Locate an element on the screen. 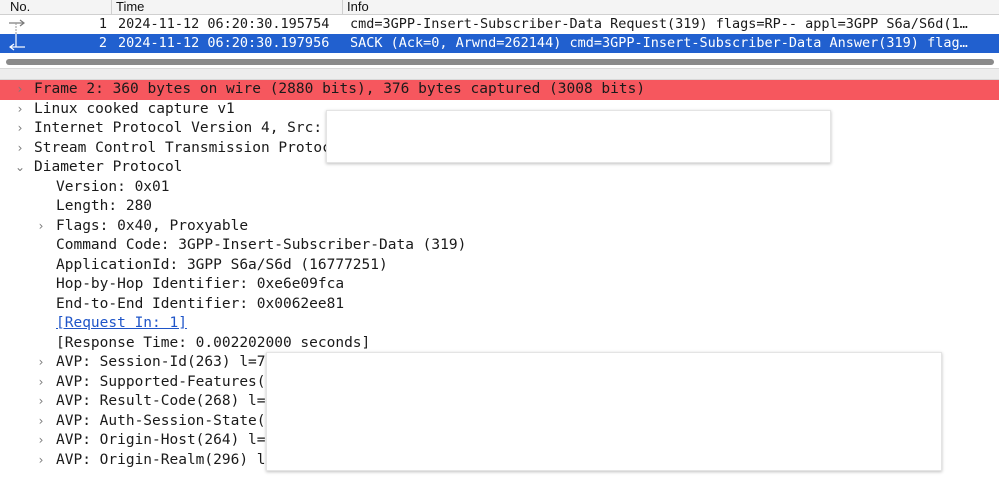  packet-number: 1 is located at coordinates (102, 24).